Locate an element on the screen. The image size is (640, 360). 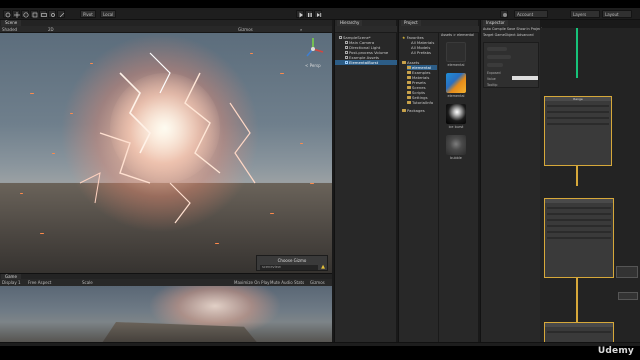
choose-gizmo-popup: Choose Gizmo sceneview ▲ is located at coordinates (292, 263).